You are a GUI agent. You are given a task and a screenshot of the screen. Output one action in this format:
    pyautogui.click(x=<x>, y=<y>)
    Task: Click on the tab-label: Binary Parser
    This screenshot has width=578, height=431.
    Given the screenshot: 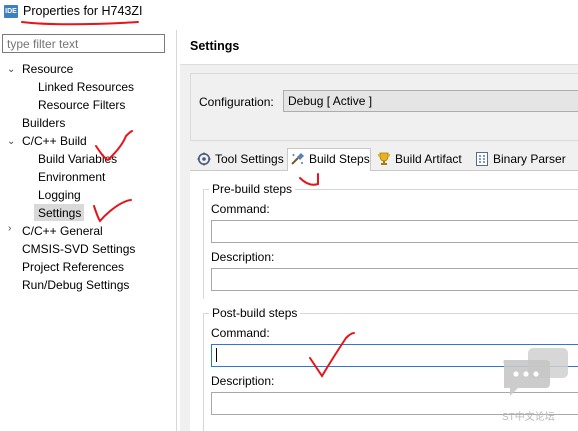 What is the action you would take?
    pyautogui.click(x=529, y=159)
    